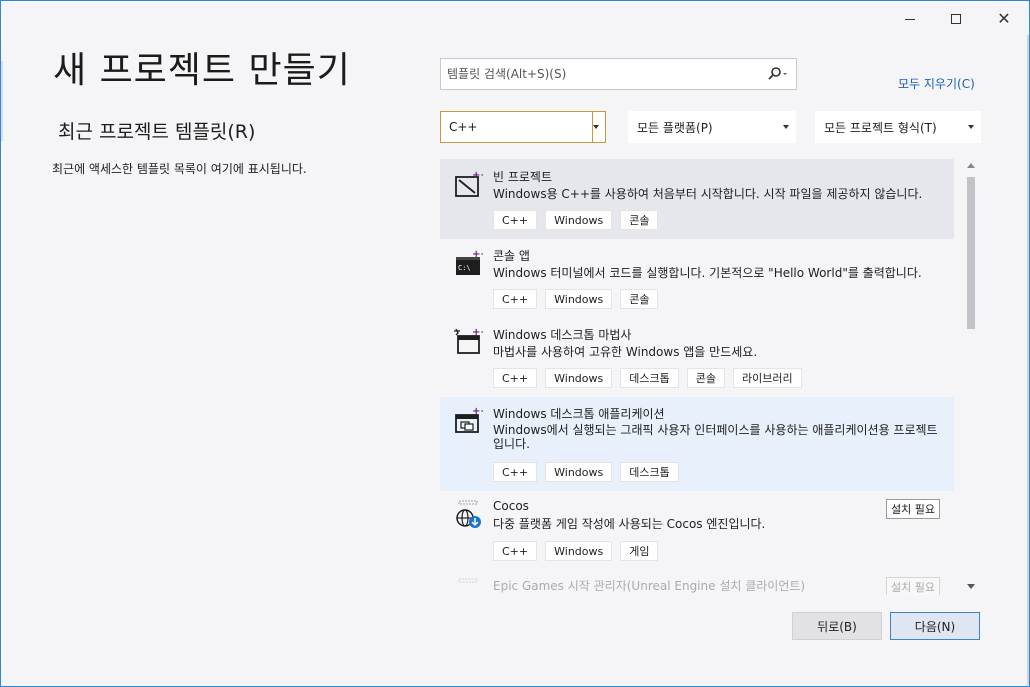 This screenshot has height=687, width=1030. Describe the element at coordinates (935, 626) in the screenshot. I see `next-button: 다음(N)` at that location.